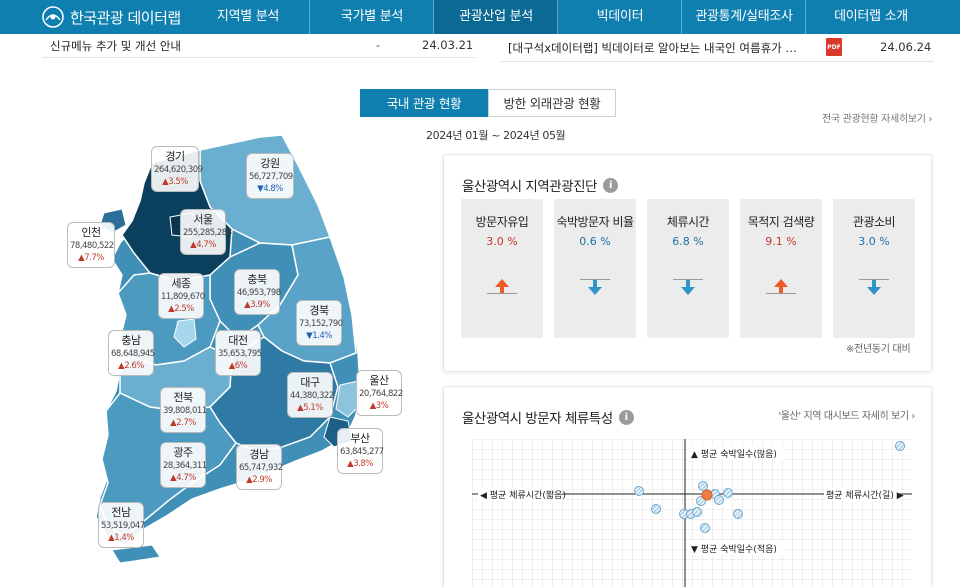 The width and height of the screenshot is (960, 587). What do you see at coordinates (379, 406) in the screenshot?
I see `region-change: ▲3%` at bounding box center [379, 406].